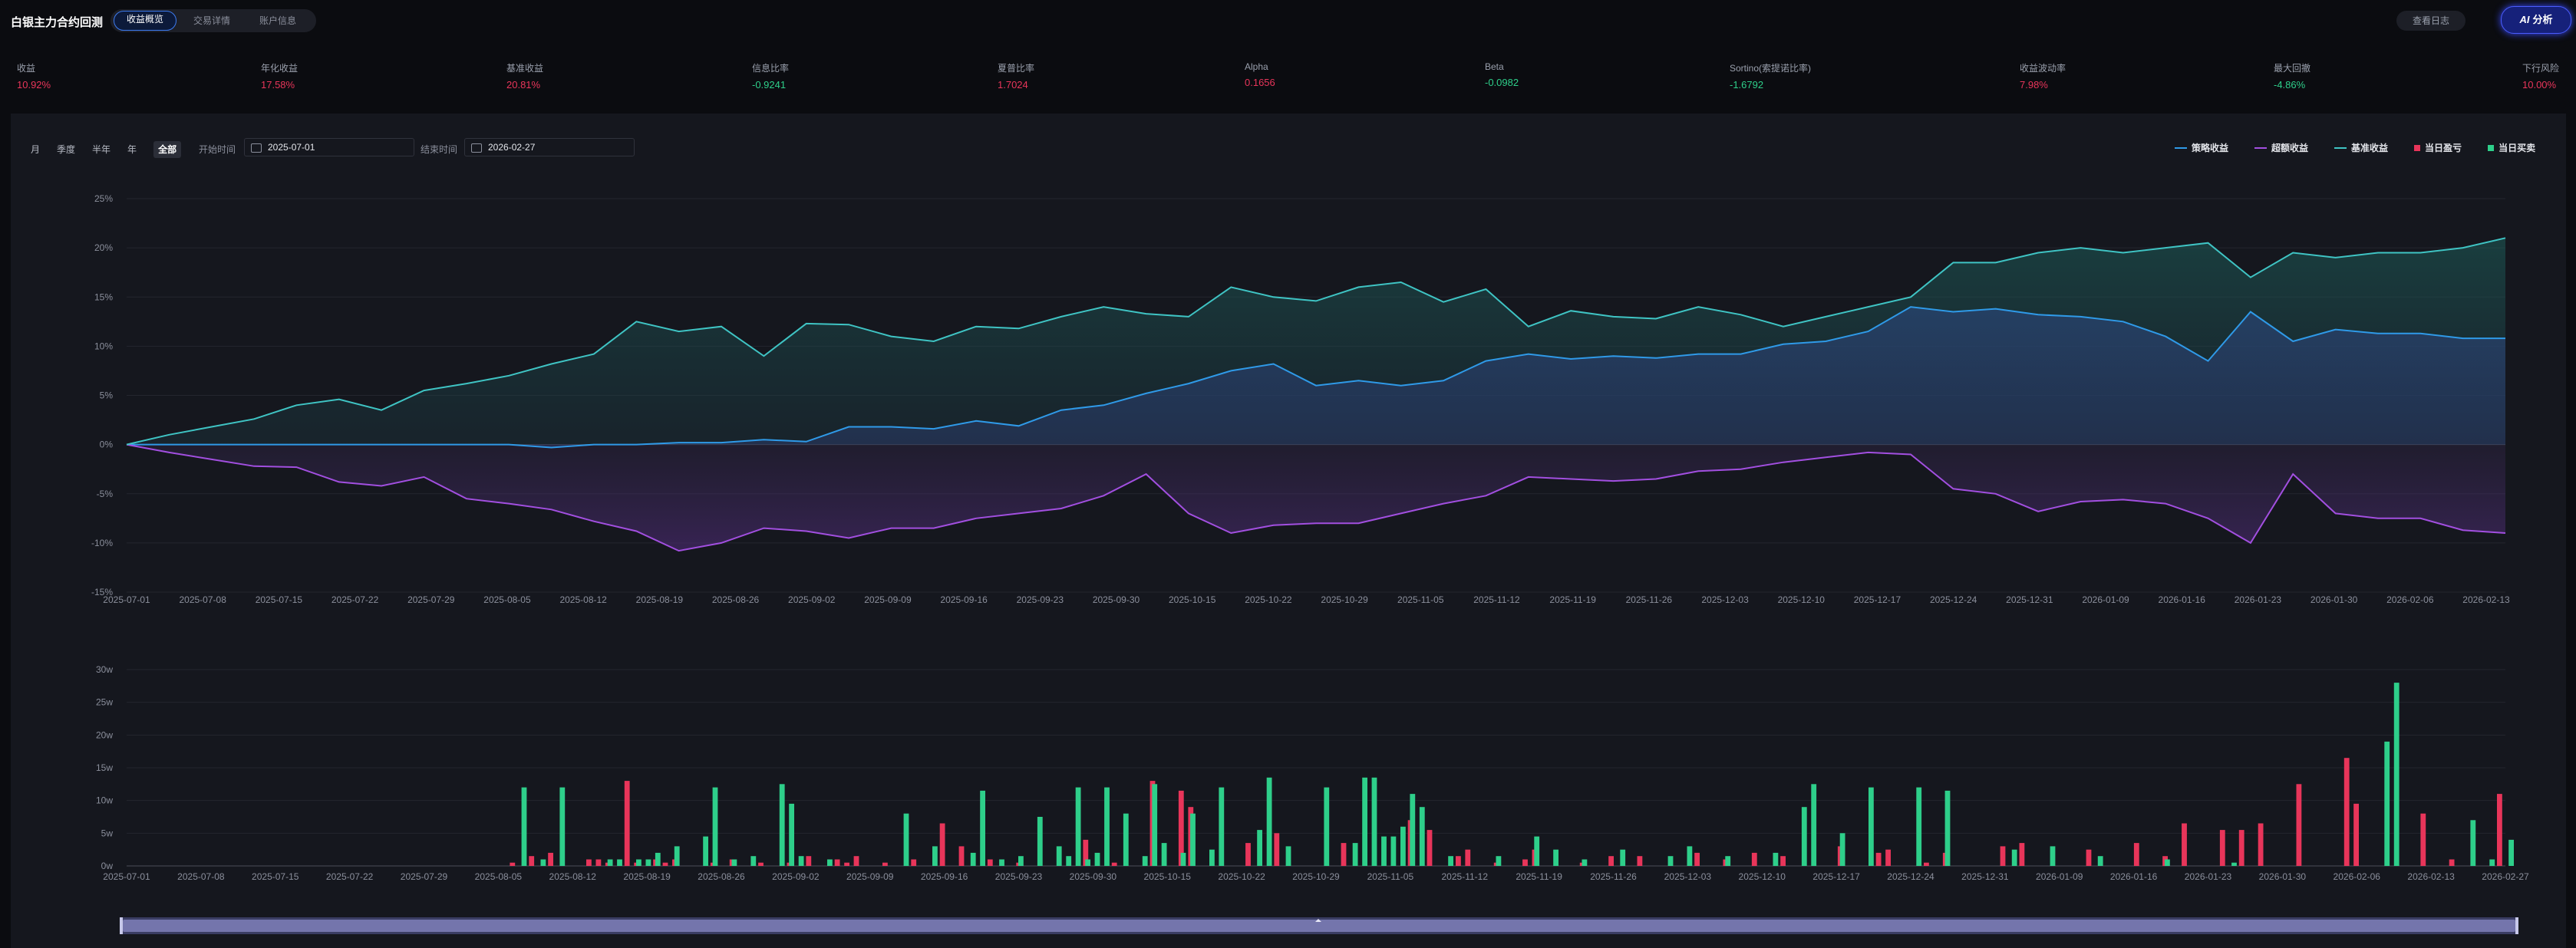 The height and width of the screenshot is (948, 2576). What do you see at coordinates (2370, 148) in the screenshot?
I see `legend-label: 基准收益` at bounding box center [2370, 148].